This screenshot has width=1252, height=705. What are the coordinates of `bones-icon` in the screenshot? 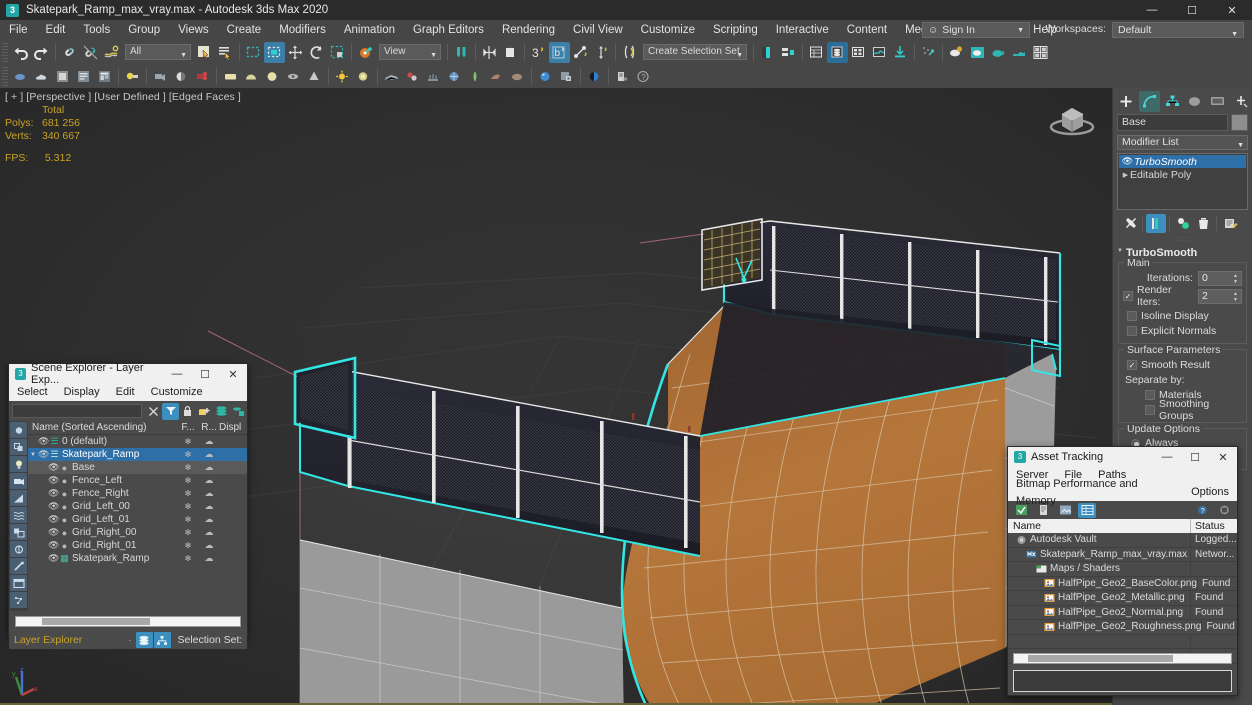 It's located at (18, 566).